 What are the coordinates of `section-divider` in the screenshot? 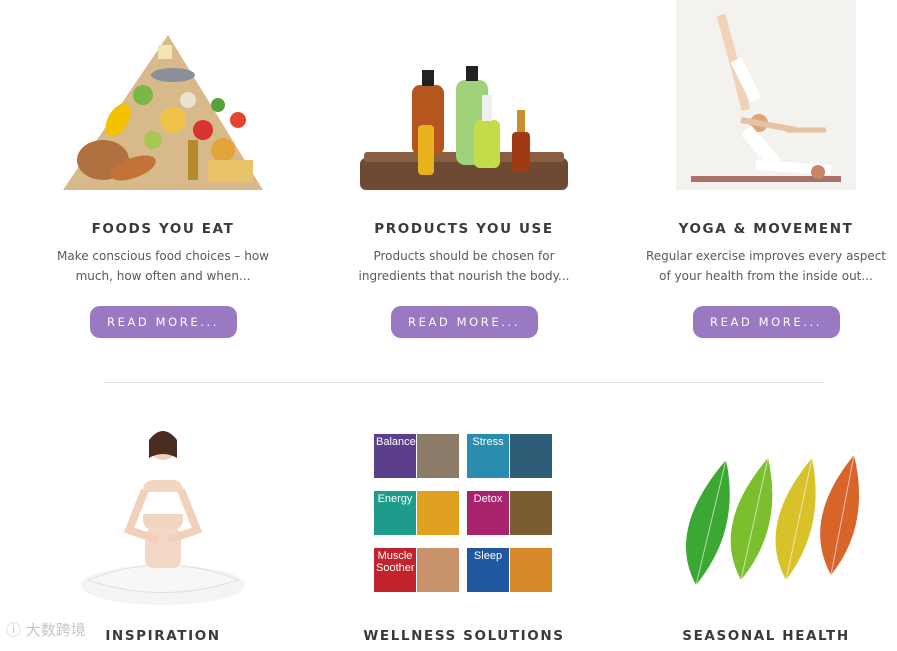 It's located at (464, 382).